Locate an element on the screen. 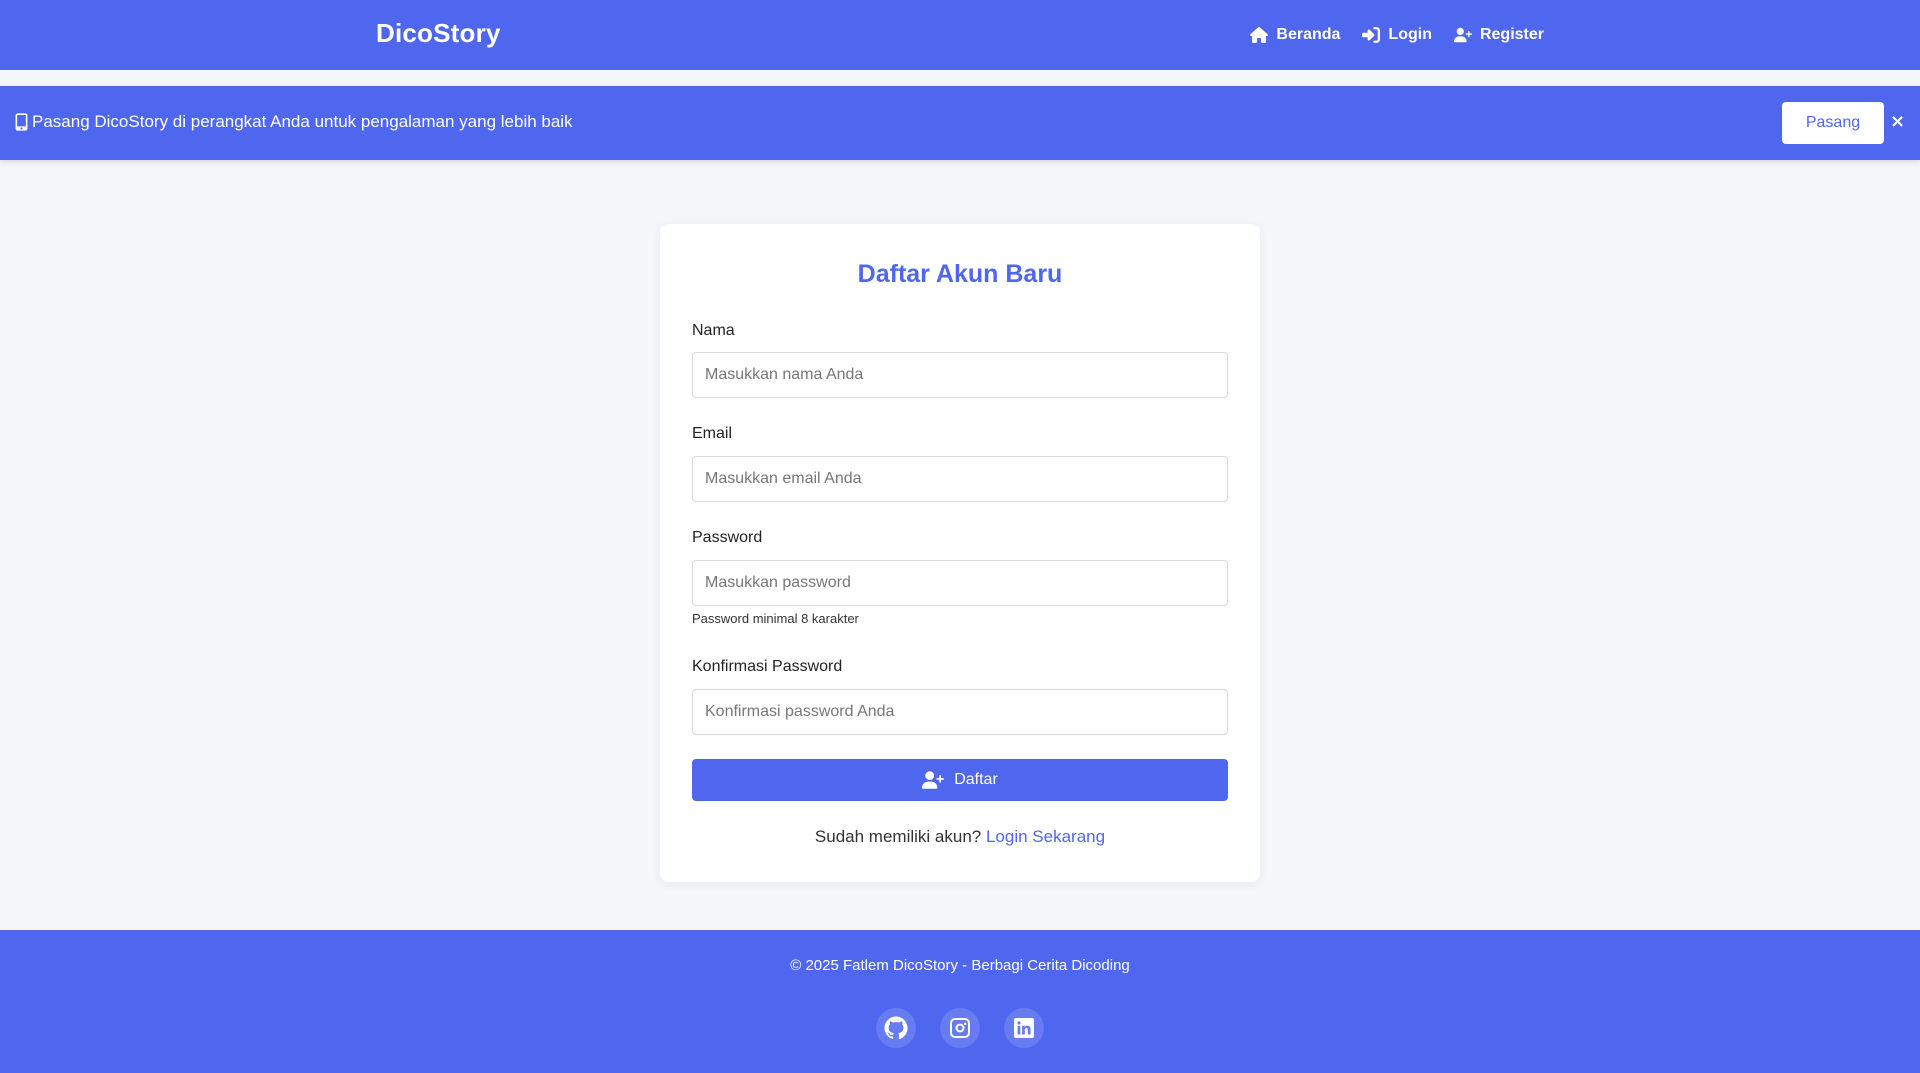 Image resolution: width=1920 pixels, height=1073 pixels. password-label: Password is located at coordinates (727, 537).